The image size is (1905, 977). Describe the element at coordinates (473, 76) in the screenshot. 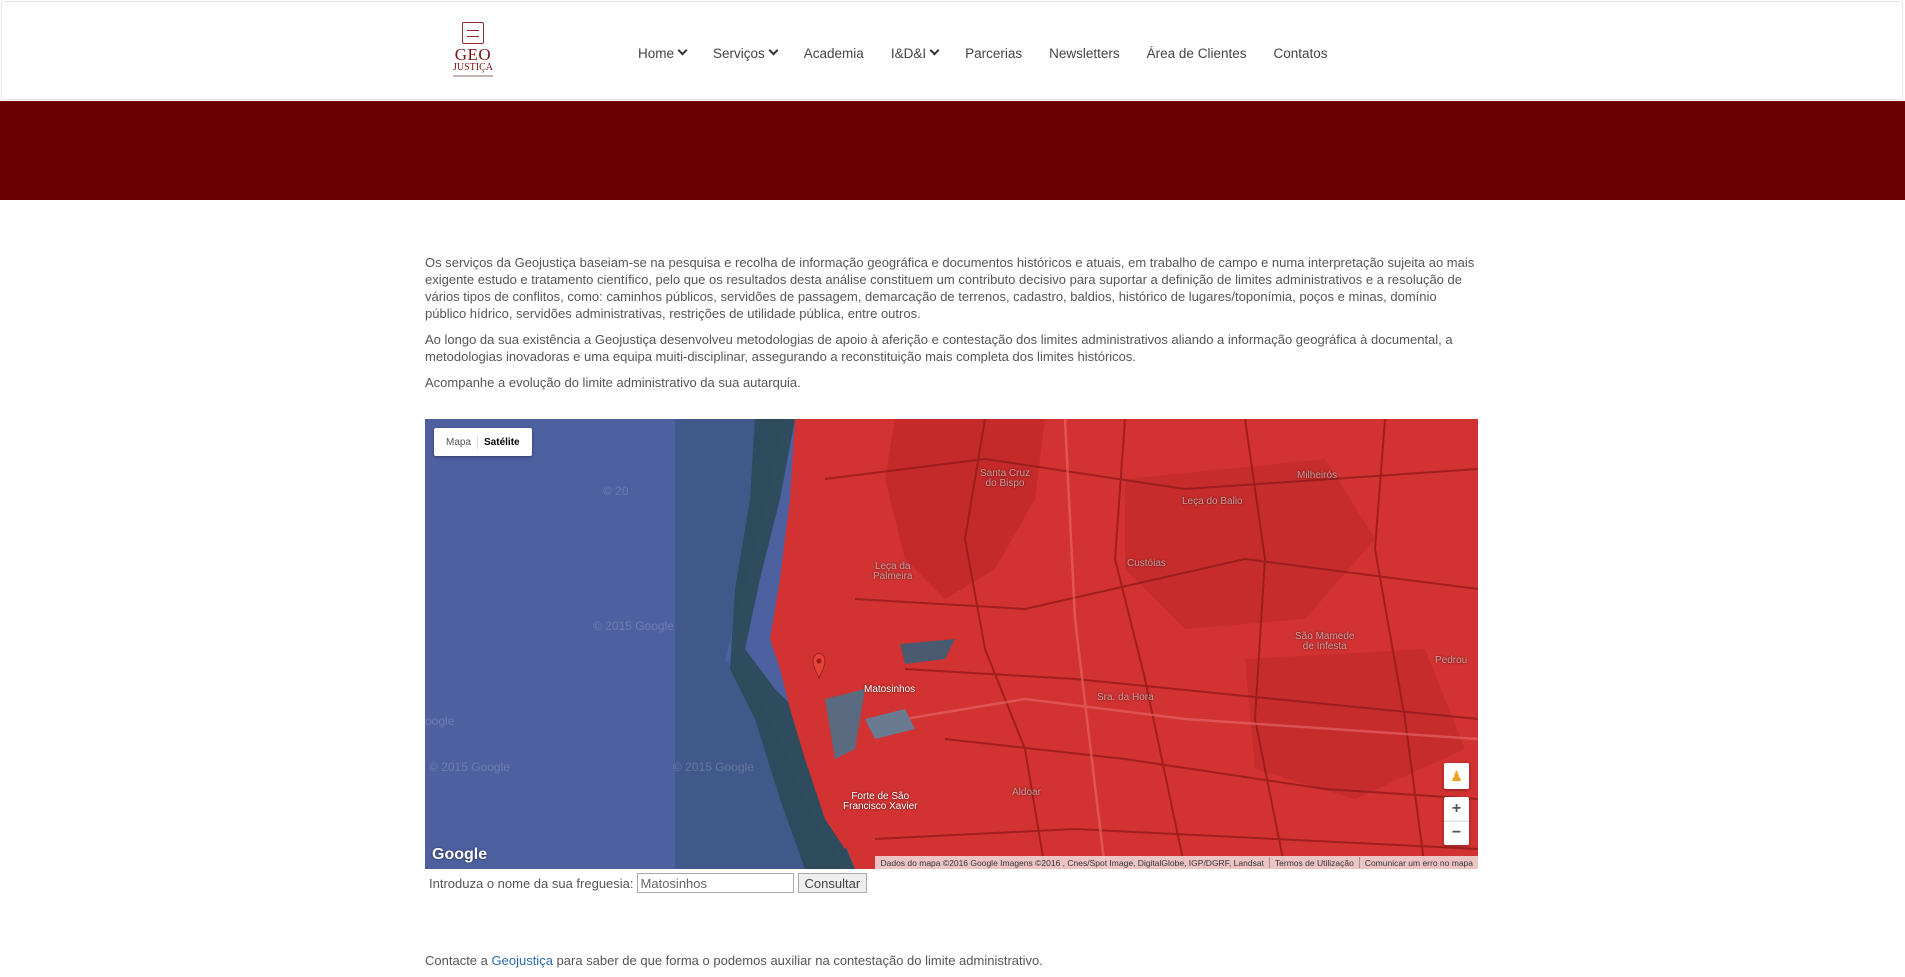

I see `logo-tagline-line` at that location.